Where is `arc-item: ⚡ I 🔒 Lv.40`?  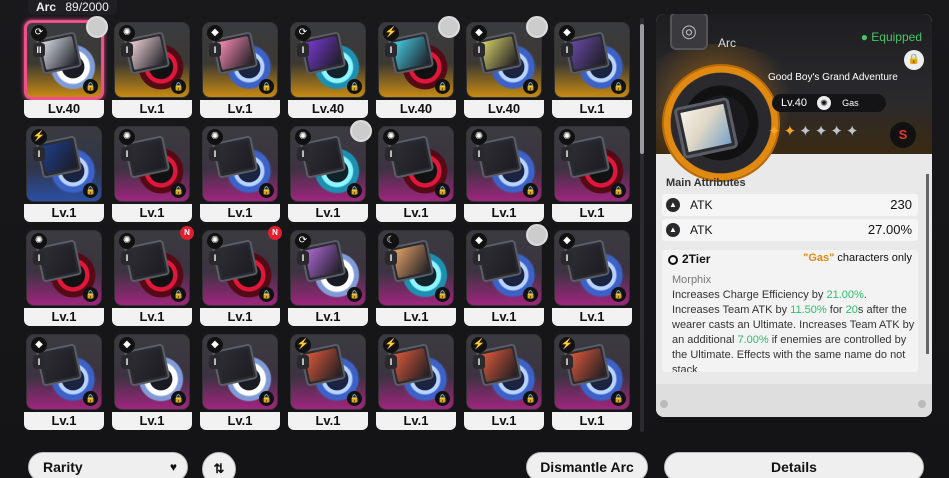 arc-item: ⚡ I 🔒 Lv.40 is located at coordinates (418, 68).